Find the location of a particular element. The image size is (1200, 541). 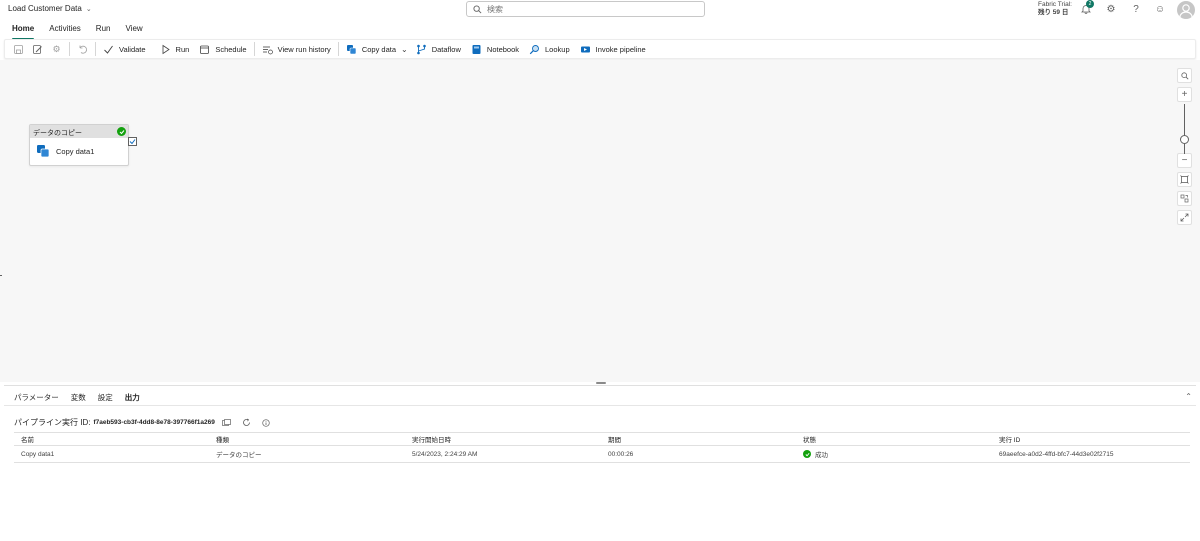

edit-icon is located at coordinates (37, 49).